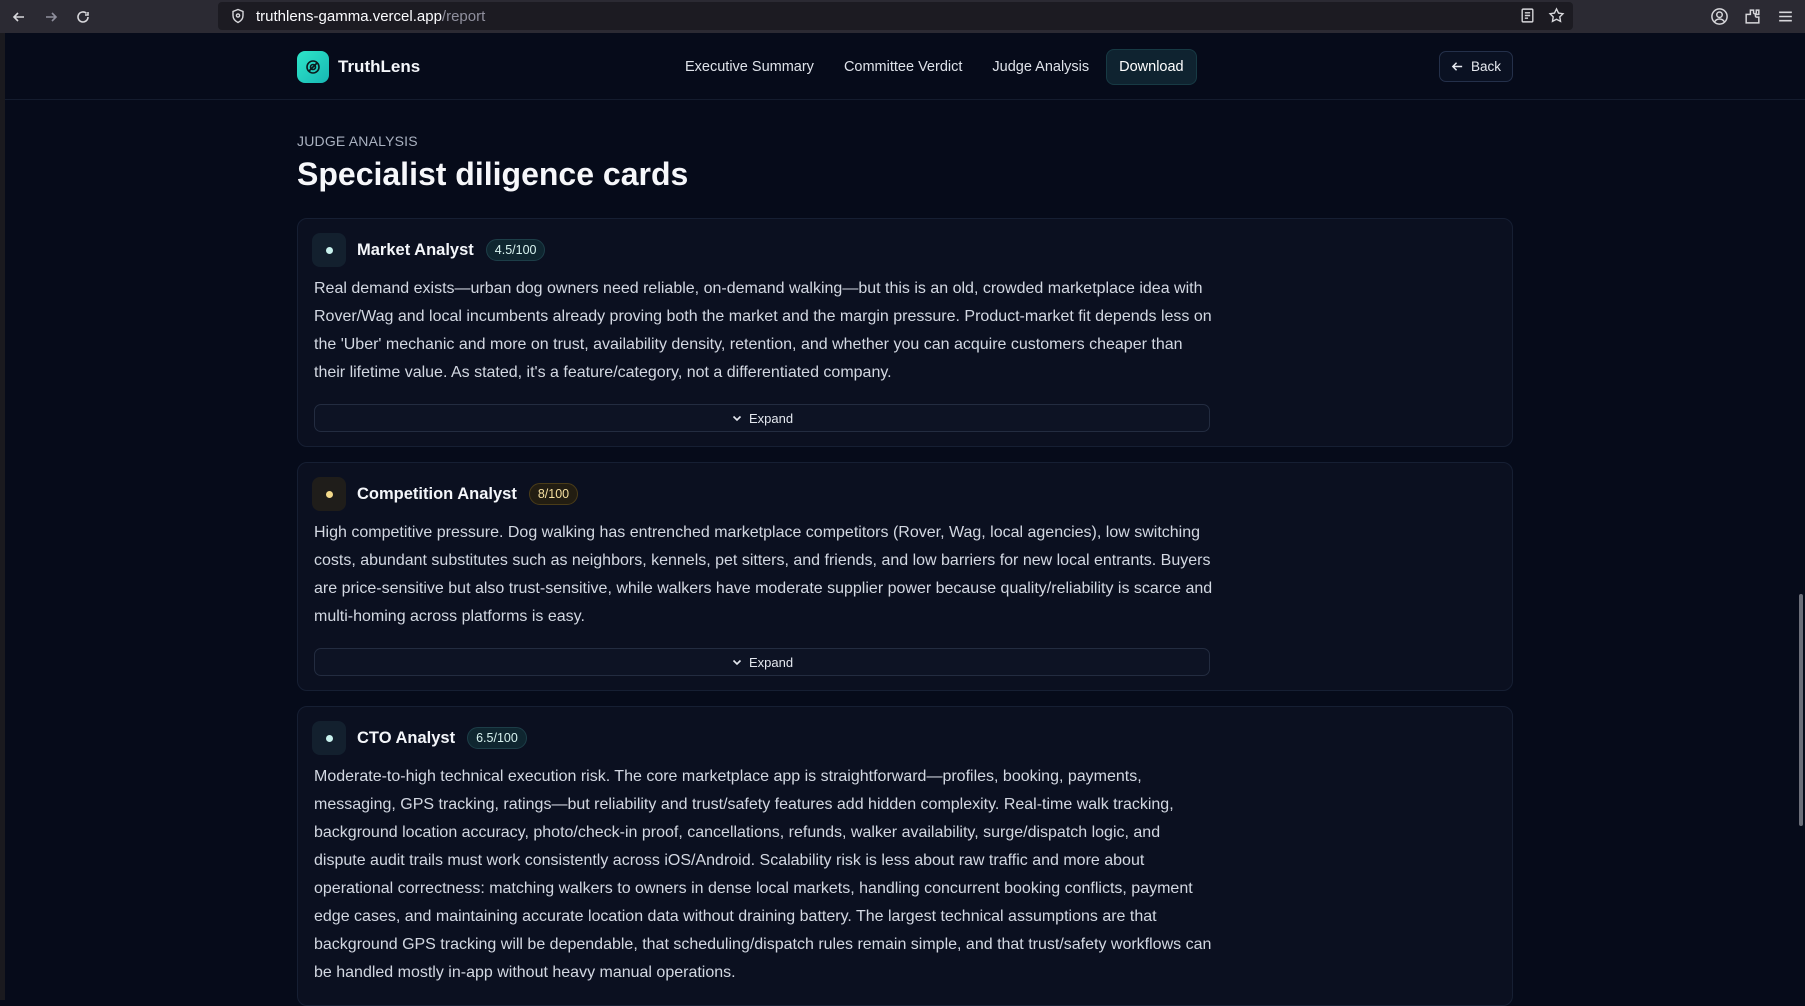 The image size is (1805, 1006). What do you see at coordinates (379, 66) in the screenshot?
I see `brand-name: TruthLens` at bounding box center [379, 66].